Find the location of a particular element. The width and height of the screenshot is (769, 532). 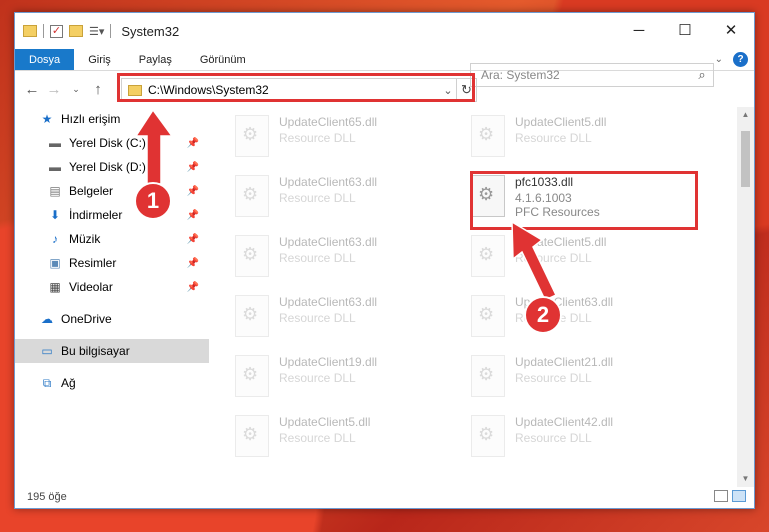

sidebar-item-label: Ağ is located at coordinates (68, 383).